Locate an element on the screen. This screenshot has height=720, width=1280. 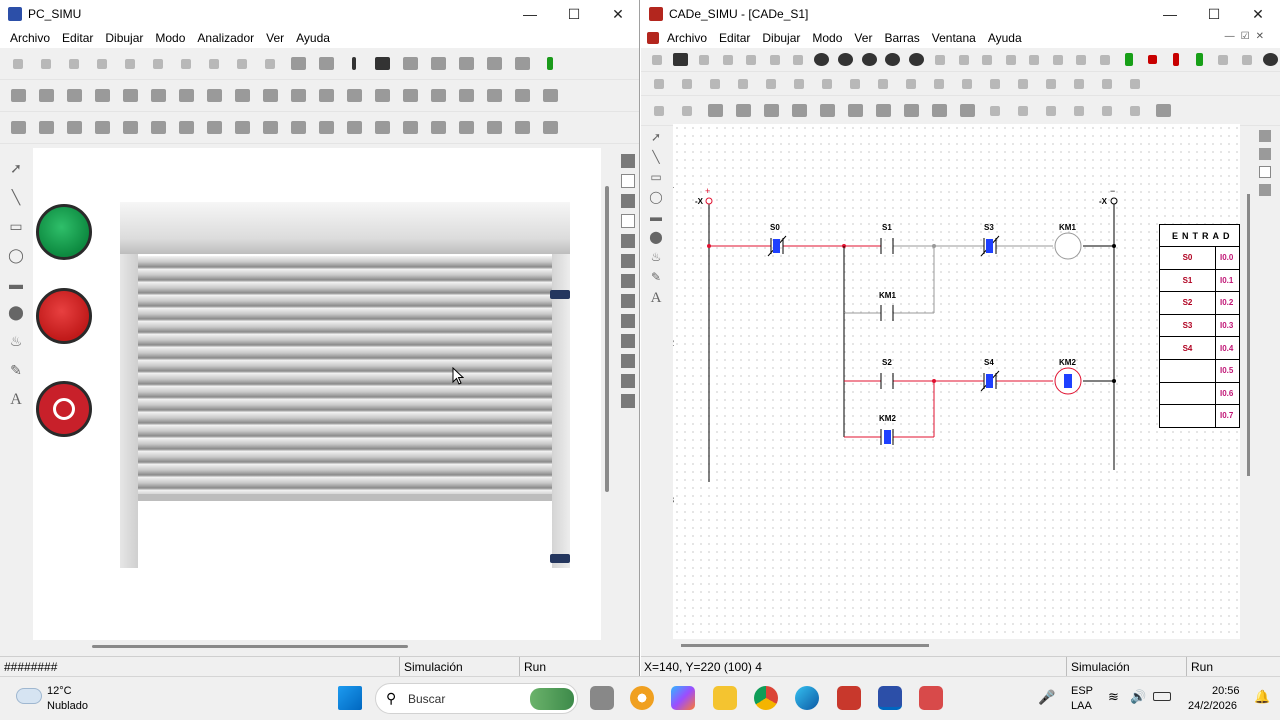
volume-icon: 🔊 is located at coordinates (1138, 697).